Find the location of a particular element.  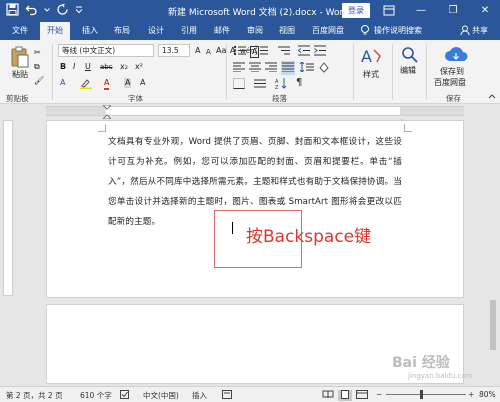

divider is located at coordinates (226, 72).